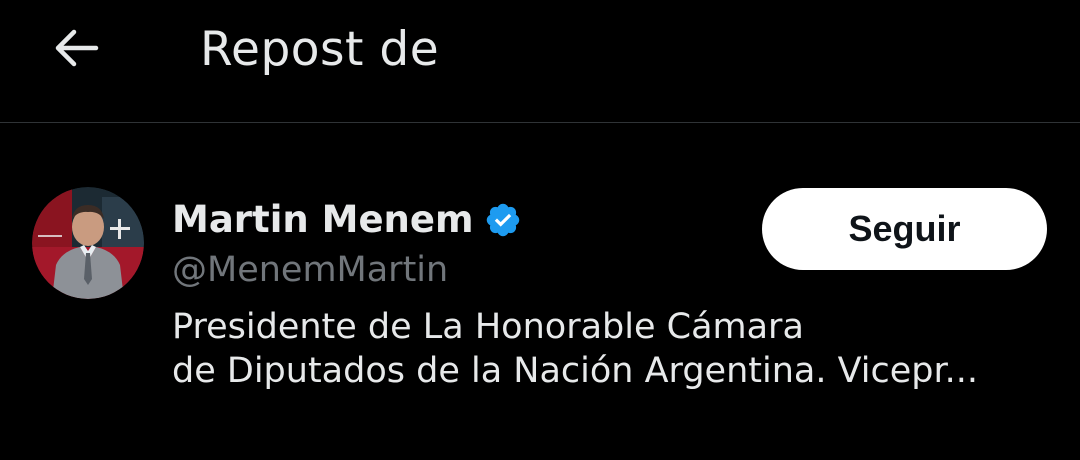 This screenshot has width=1080, height=460. What do you see at coordinates (488, 327) in the screenshot?
I see `bio-line: Presidente de La Honorable Cámara` at bounding box center [488, 327].